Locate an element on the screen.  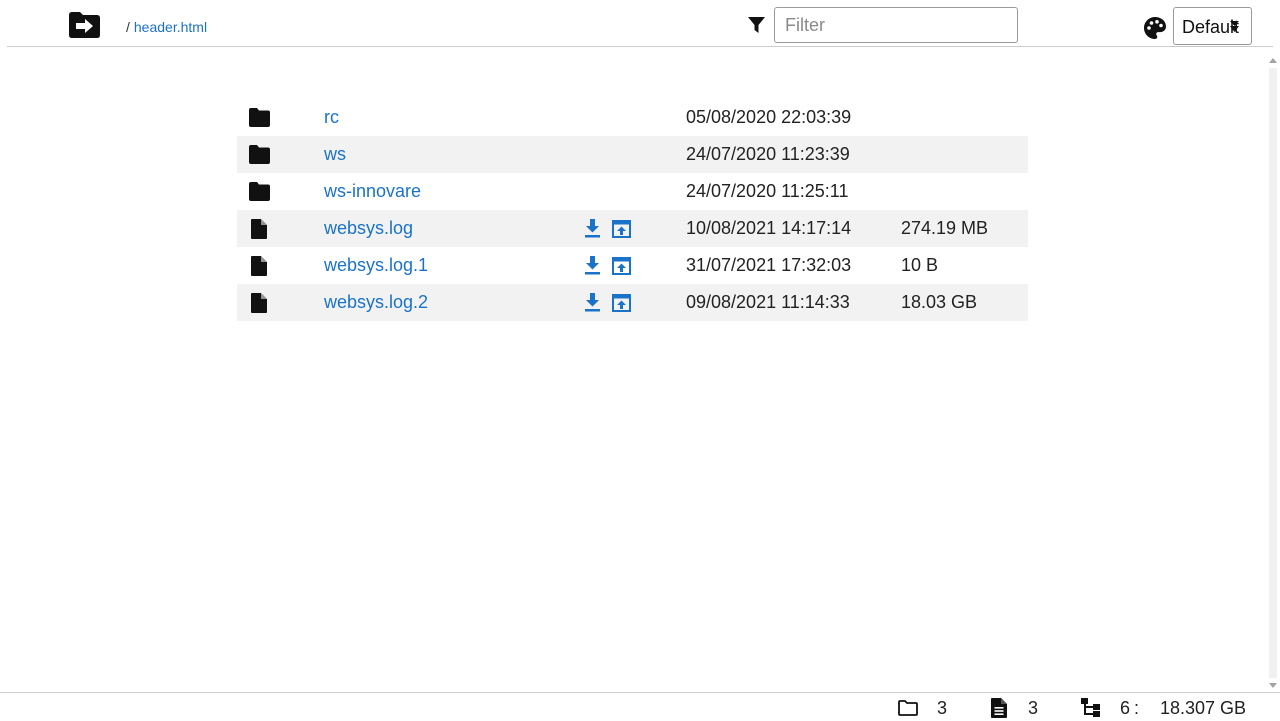
entry-name-link: ws-innovare is located at coordinates (372, 191).